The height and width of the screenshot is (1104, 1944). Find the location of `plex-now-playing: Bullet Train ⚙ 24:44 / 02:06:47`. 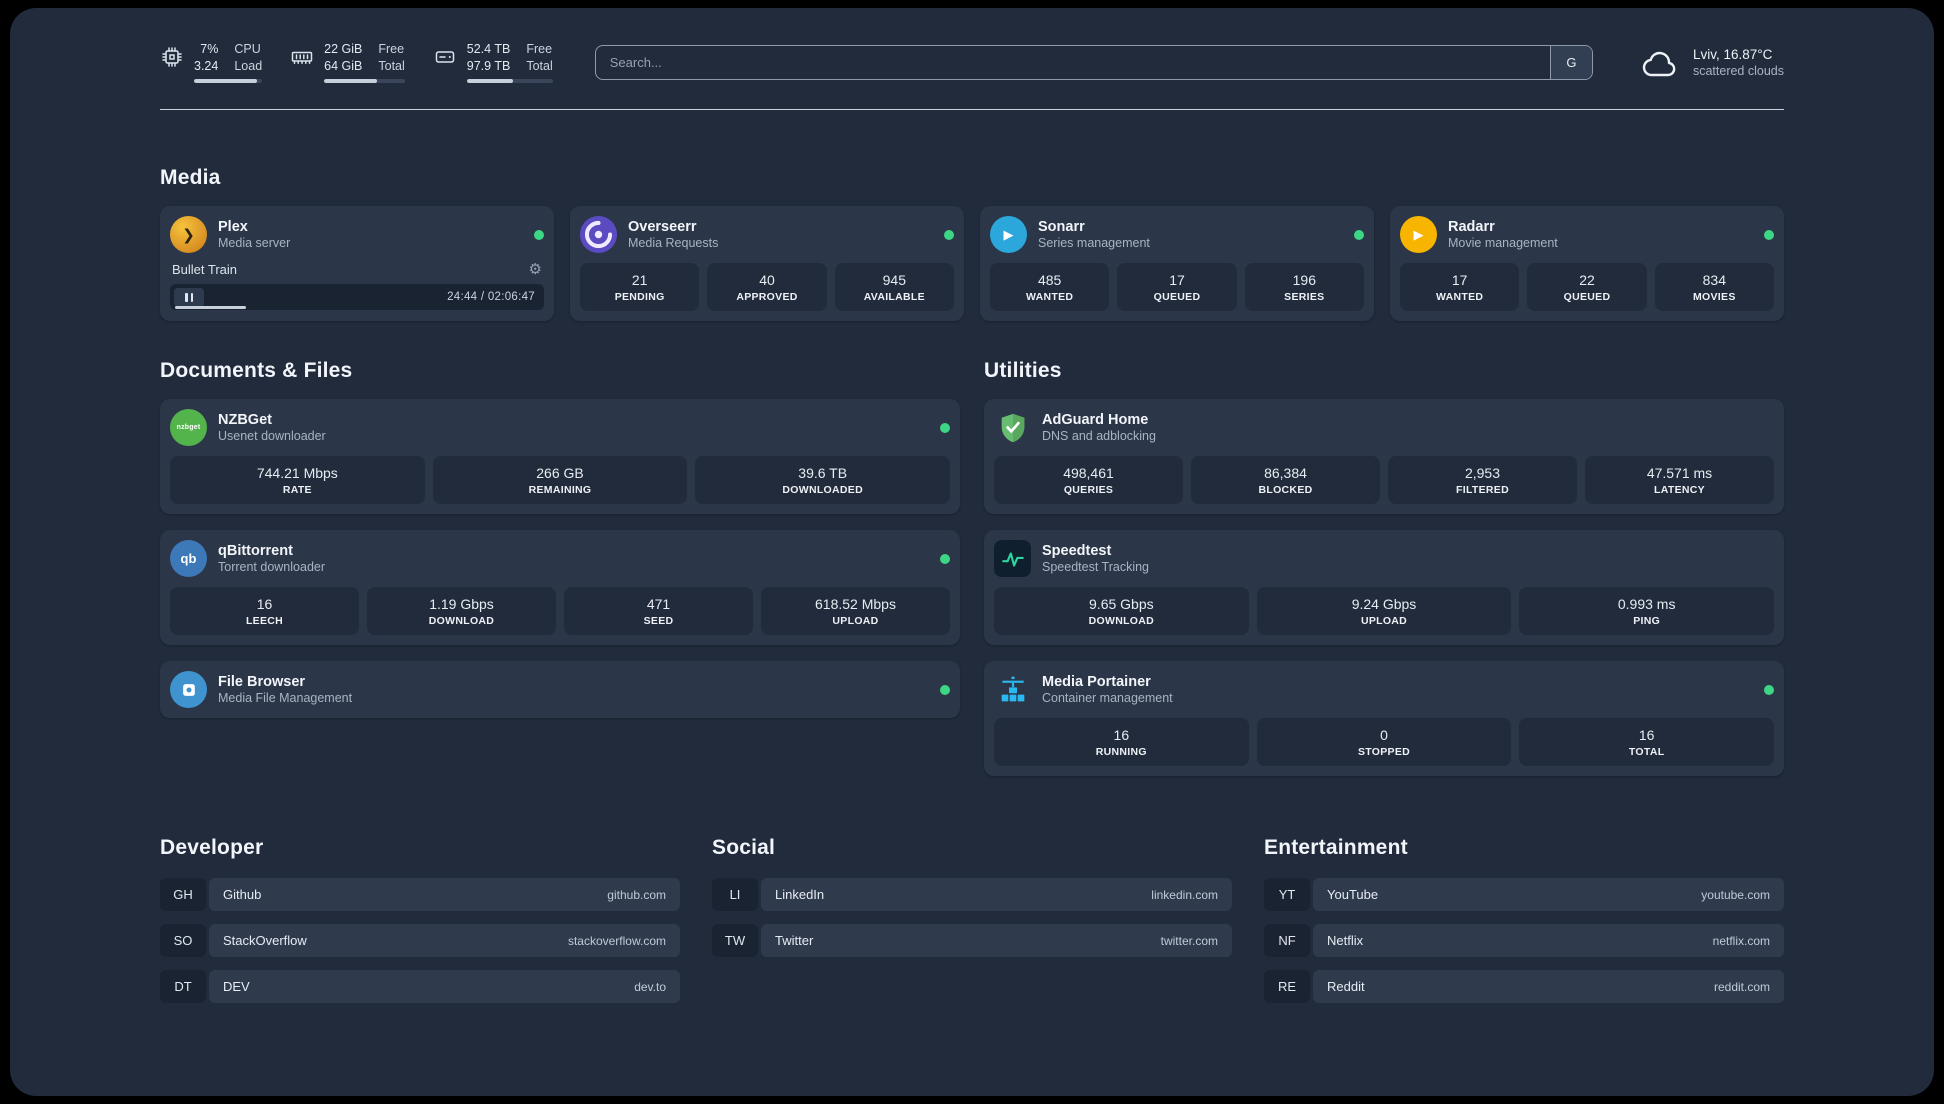

plex-now-playing: Bullet Train ⚙ 24:44 / 02:06:47 is located at coordinates (357, 286).